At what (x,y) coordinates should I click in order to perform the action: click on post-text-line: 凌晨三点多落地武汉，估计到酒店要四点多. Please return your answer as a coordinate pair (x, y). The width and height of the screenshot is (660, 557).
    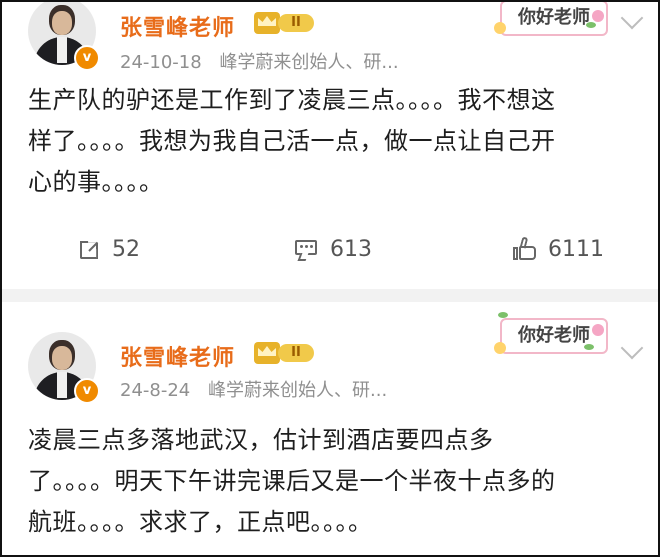
    Looking at the image, I should click on (261, 440).